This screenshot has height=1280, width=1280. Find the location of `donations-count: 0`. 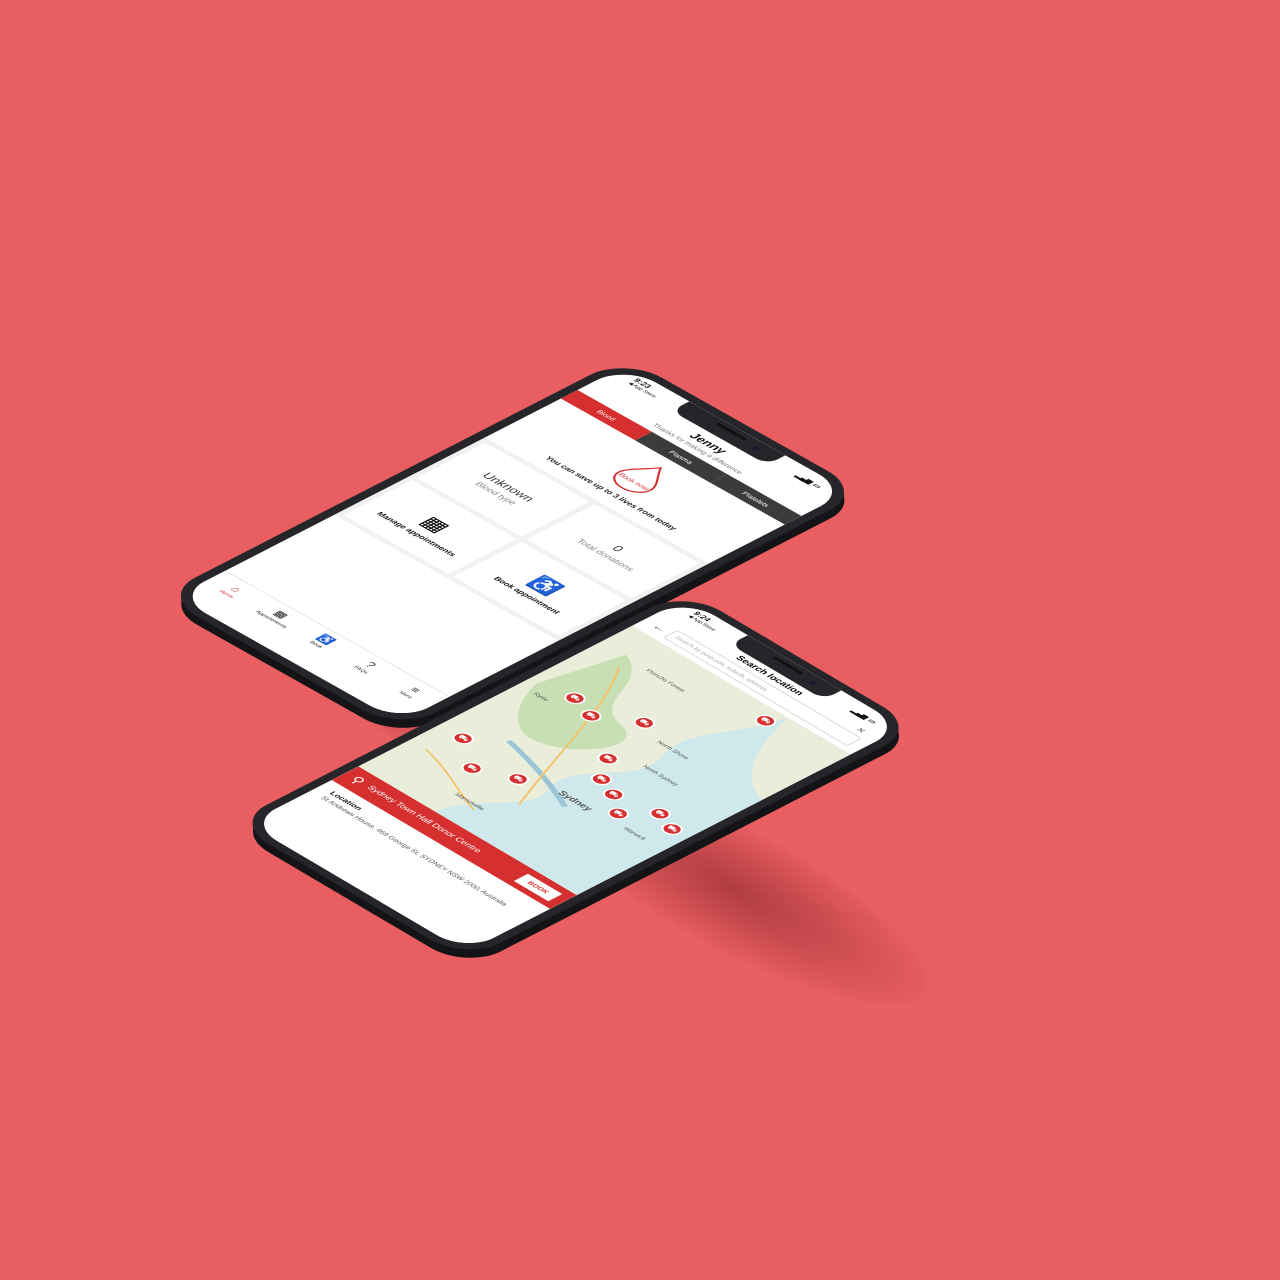

donations-count: 0 is located at coordinates (618, 548).